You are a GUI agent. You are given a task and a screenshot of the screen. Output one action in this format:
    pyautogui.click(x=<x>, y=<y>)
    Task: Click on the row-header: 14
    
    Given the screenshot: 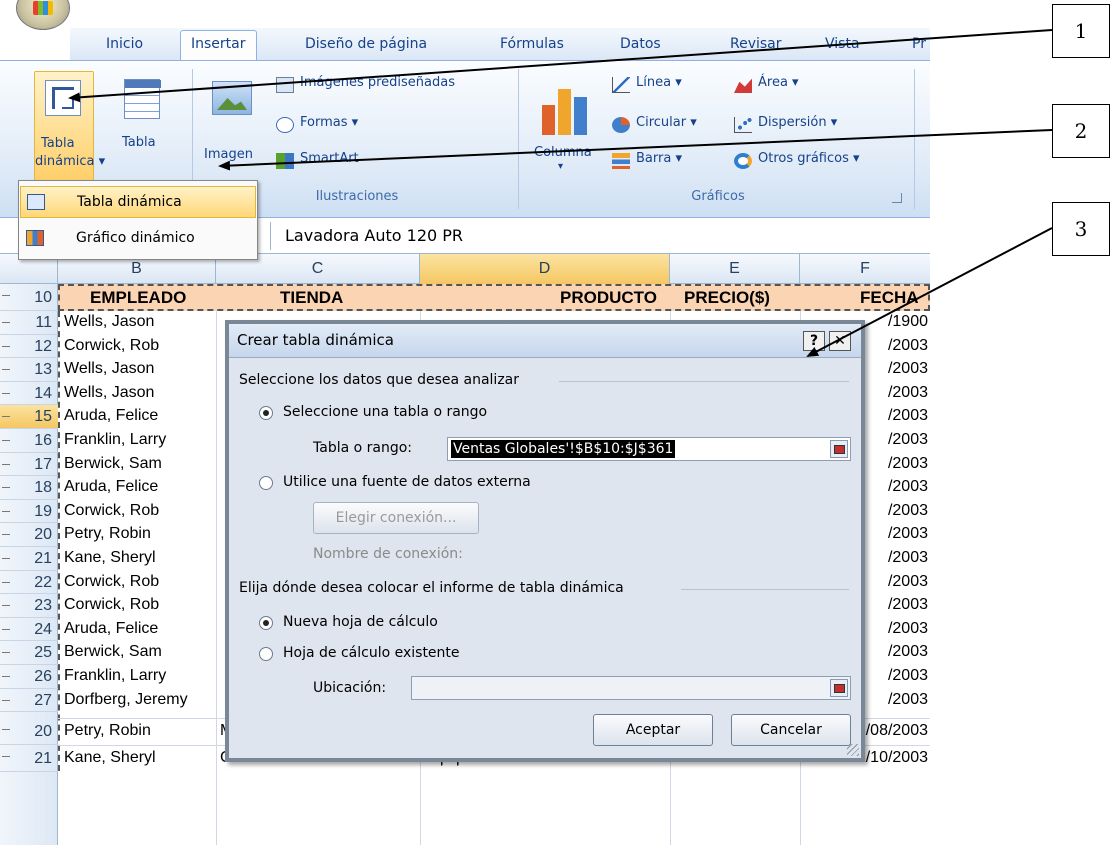 What is the action you would take?
    pyautogui.click(x=29, y=394)
    